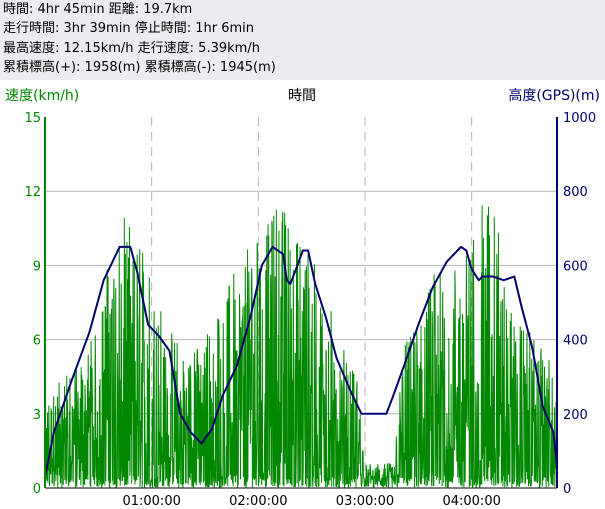 Image resolution: width=605 pixels, height=509 pixels. I want to click on x-tick-label: 01:00:00, so click(151, 501).